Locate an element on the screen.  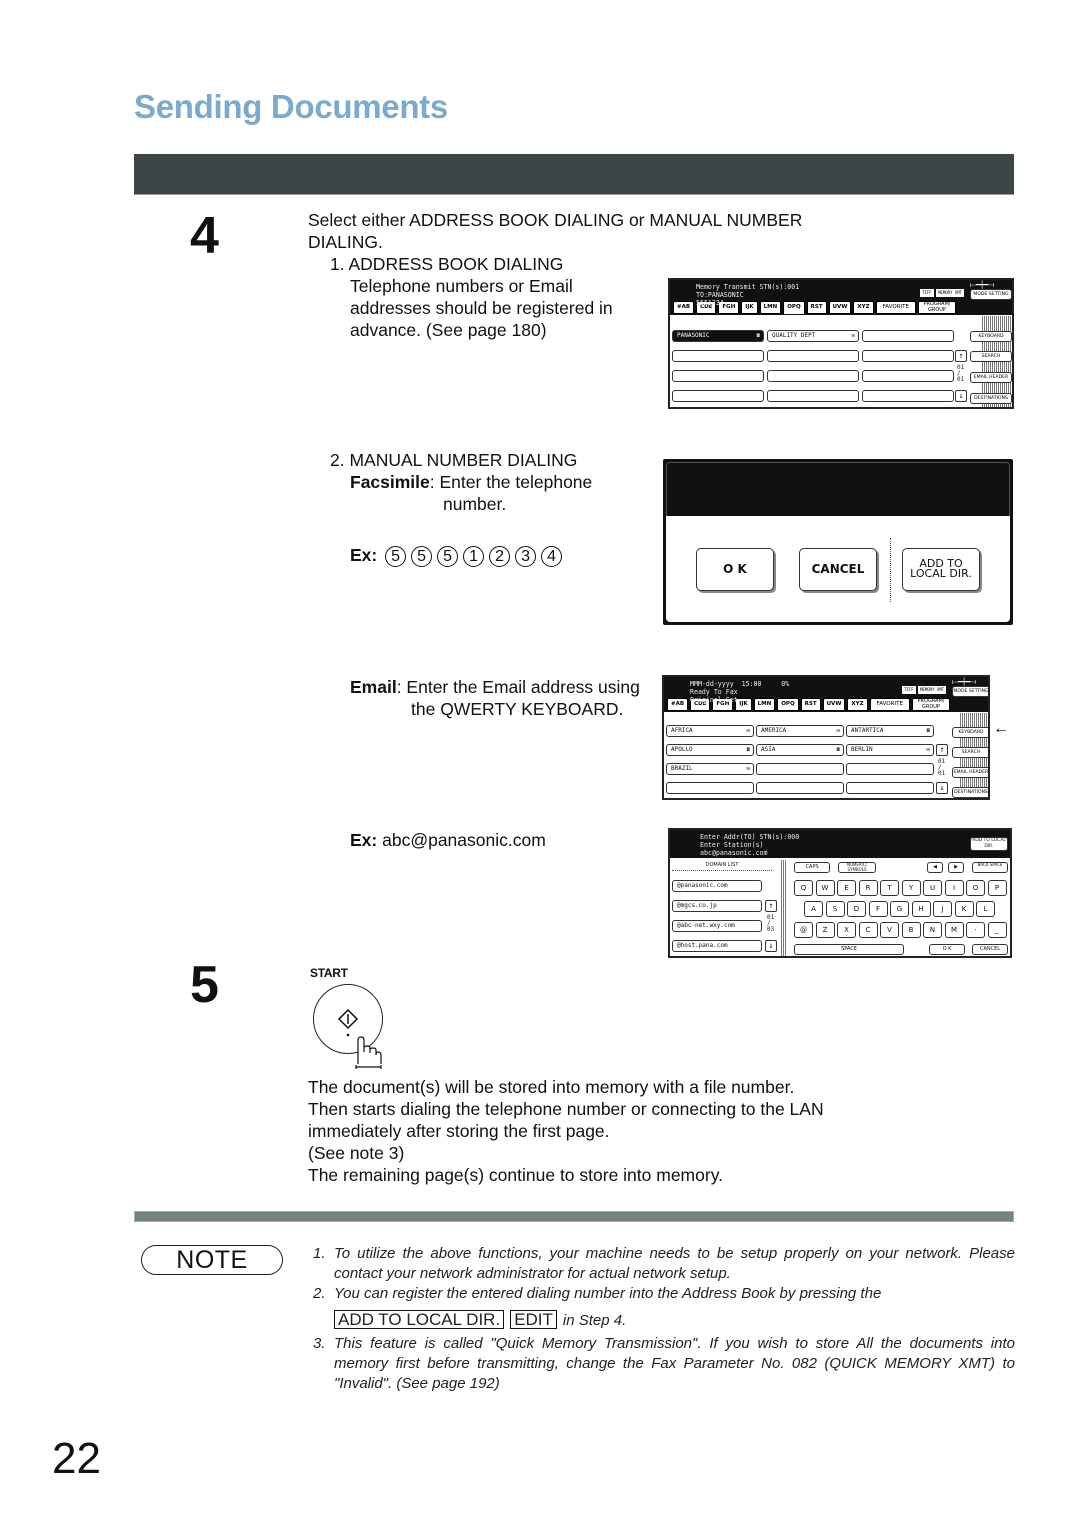
key: · is located at coordinates (975, 930).